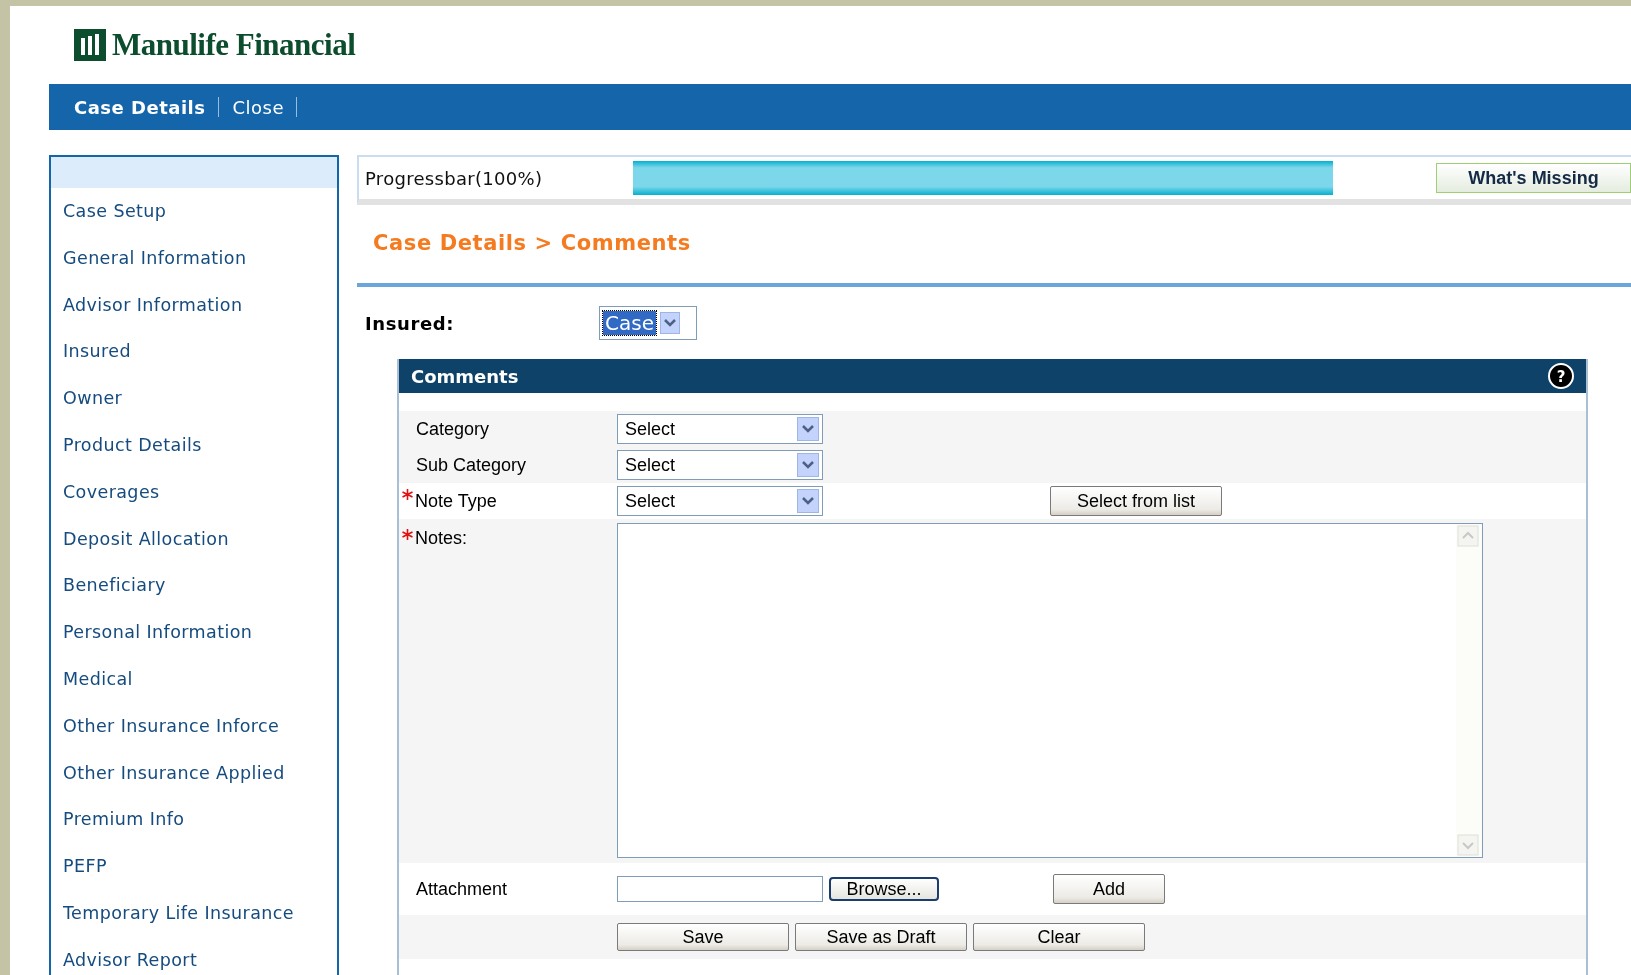 This screenshot has width=1631, height=975. Describe the element at coordinates (1468, 536) in the screenshot. I see `scroll-up-icon` at that location.